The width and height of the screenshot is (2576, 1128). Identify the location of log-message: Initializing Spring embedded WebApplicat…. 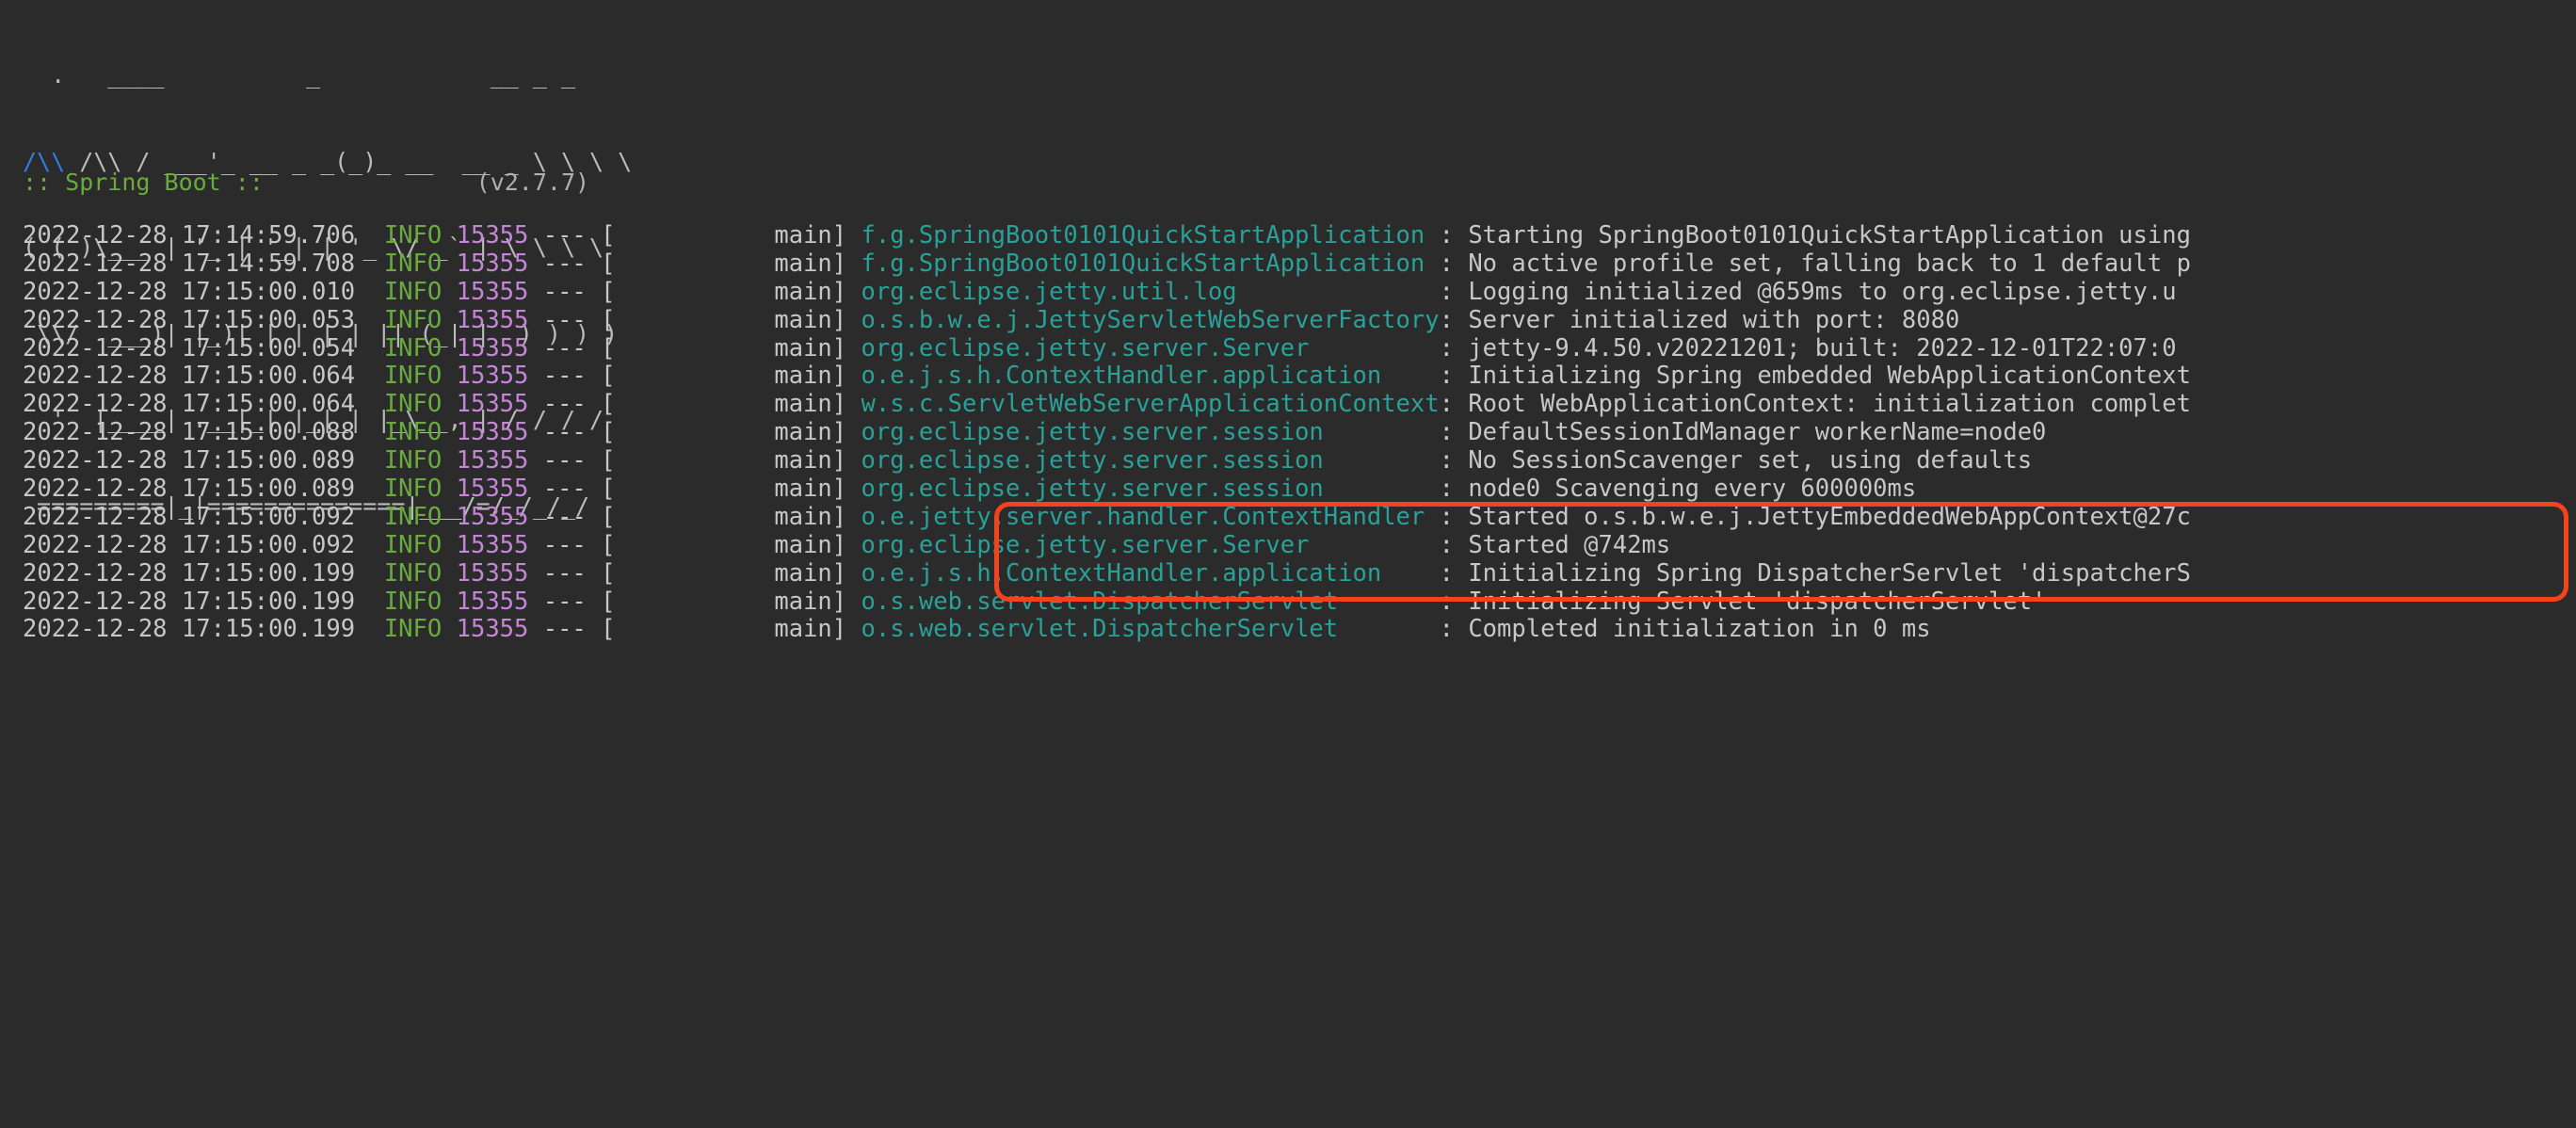
(1829, 377).